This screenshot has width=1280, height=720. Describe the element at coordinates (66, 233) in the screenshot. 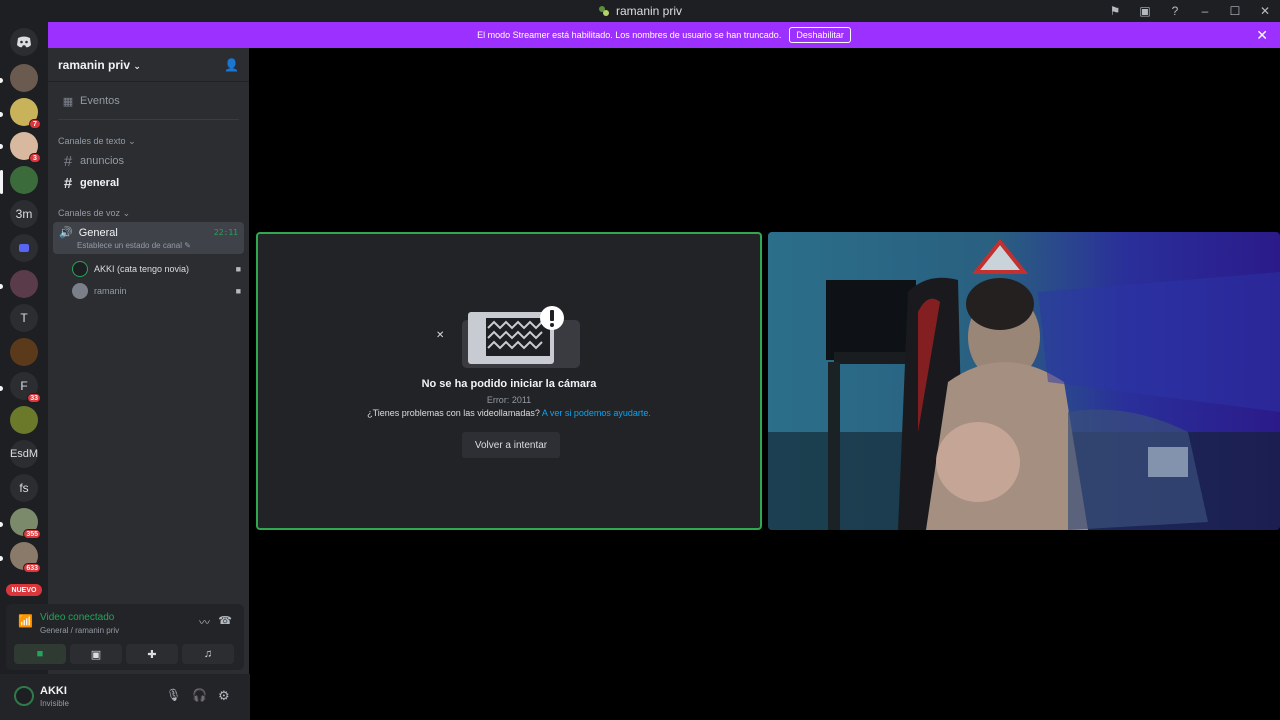

I see `speaker-icon: 🔊` at that location.